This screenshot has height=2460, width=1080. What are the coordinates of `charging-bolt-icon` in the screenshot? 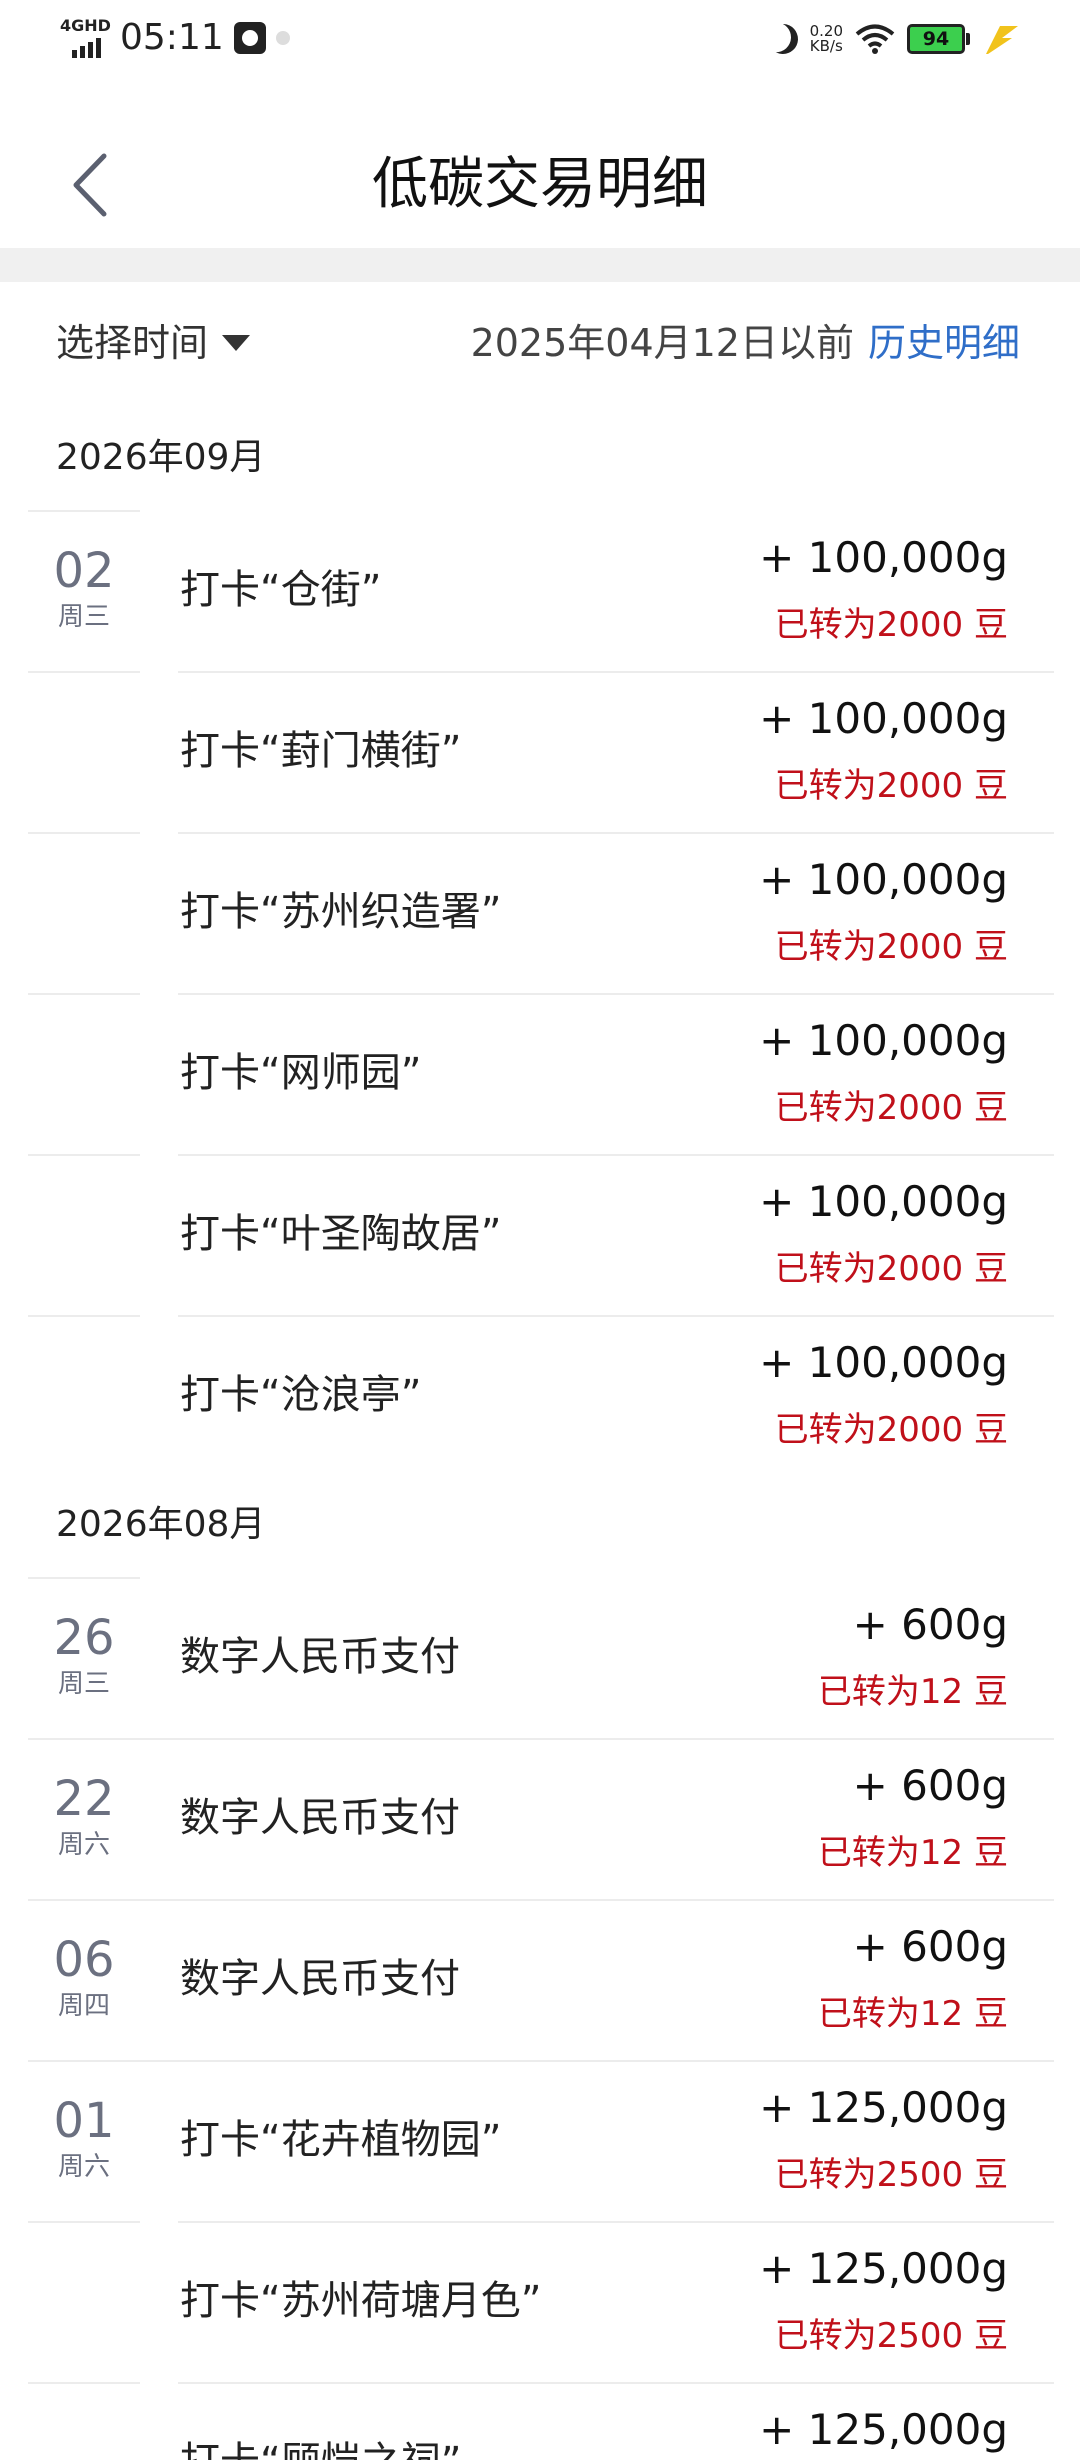 It's located at (1002, 40).